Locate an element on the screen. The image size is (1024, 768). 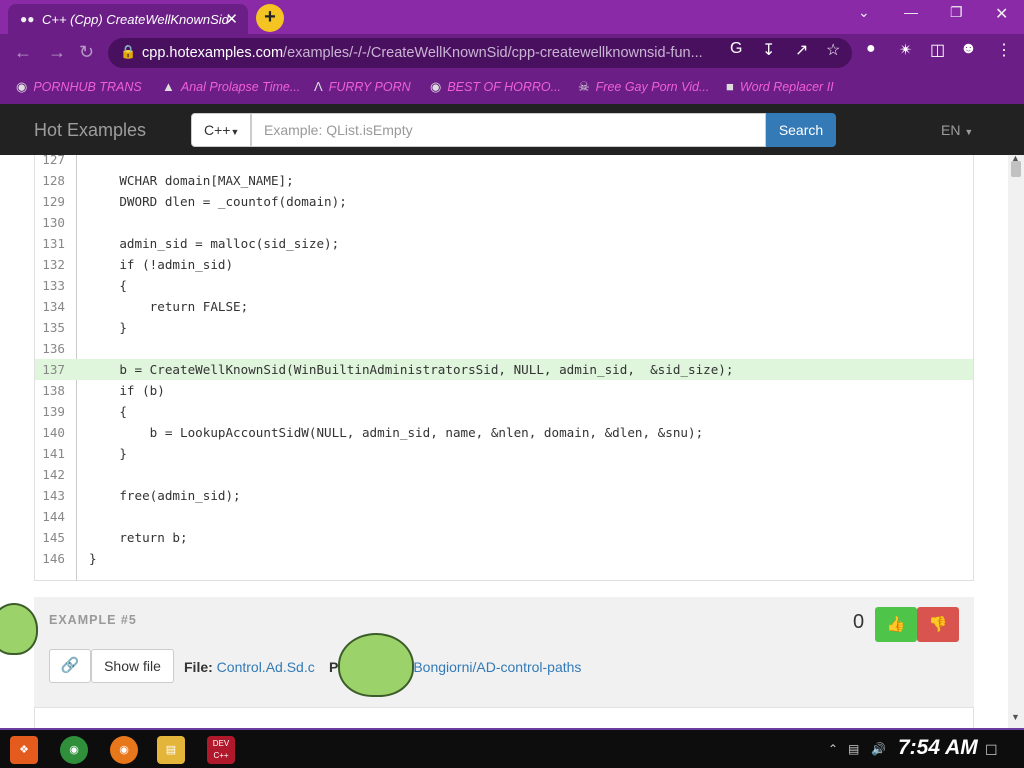
code-line: 136 is located at coordinates (504, 348).